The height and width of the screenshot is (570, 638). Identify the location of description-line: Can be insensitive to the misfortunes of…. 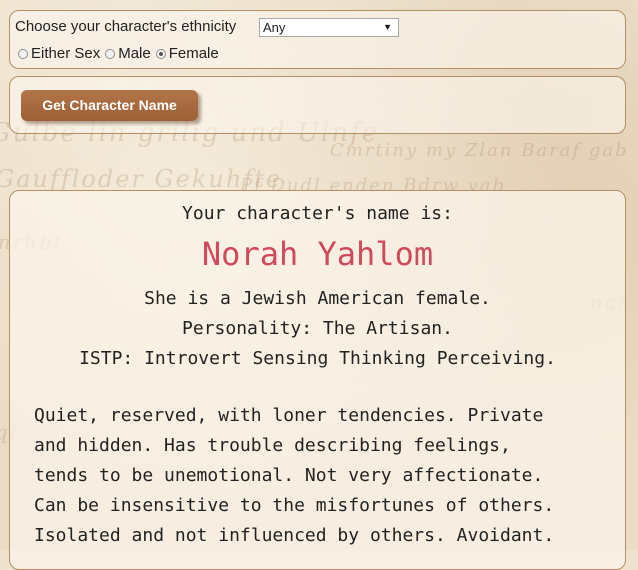
(294, 505).